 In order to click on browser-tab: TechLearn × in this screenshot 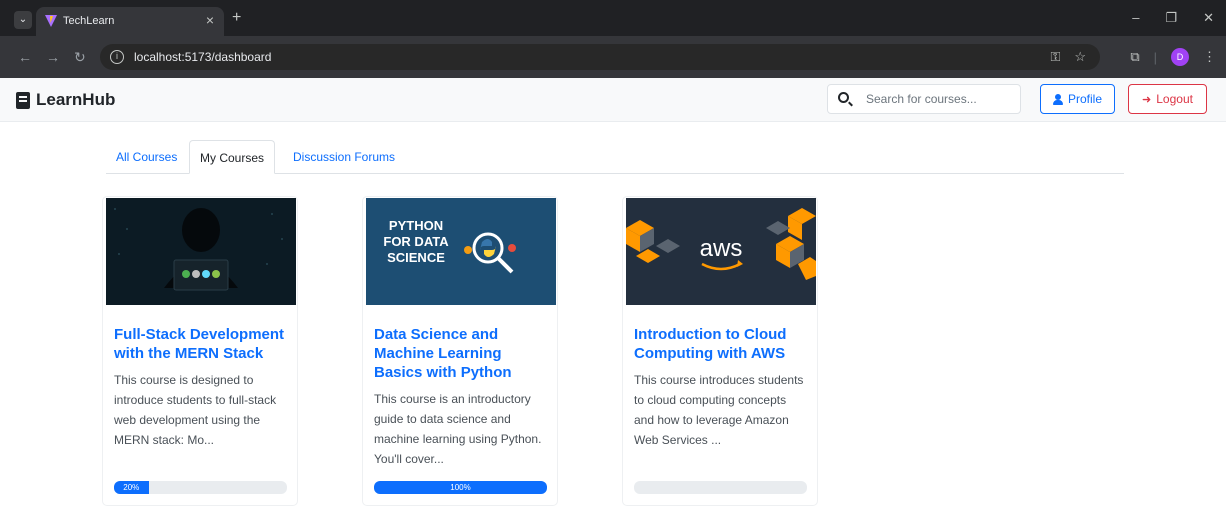, I will do `click(130, 21)`.